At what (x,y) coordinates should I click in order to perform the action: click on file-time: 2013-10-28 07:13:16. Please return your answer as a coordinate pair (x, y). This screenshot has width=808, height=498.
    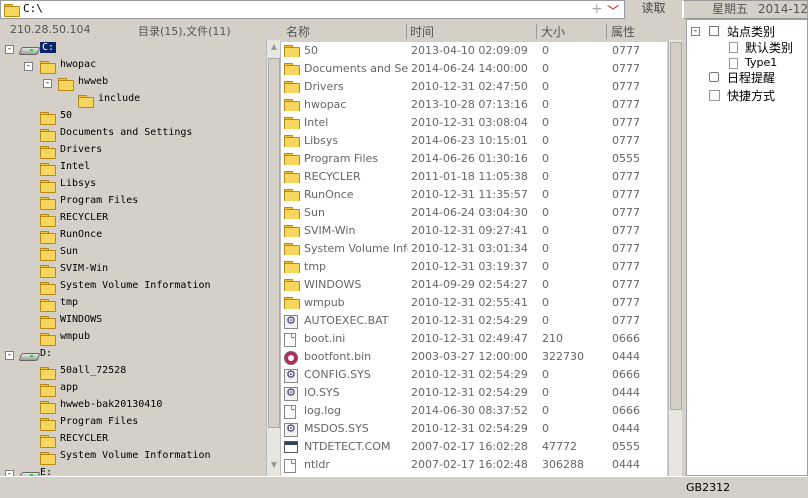
    Looking at the image, I should click on (469, 104).